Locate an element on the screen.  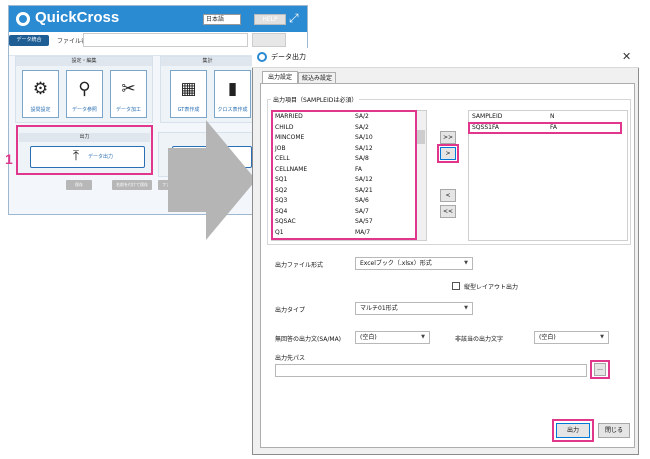
app-title: QuickCross is located at coordinates (77, 17).